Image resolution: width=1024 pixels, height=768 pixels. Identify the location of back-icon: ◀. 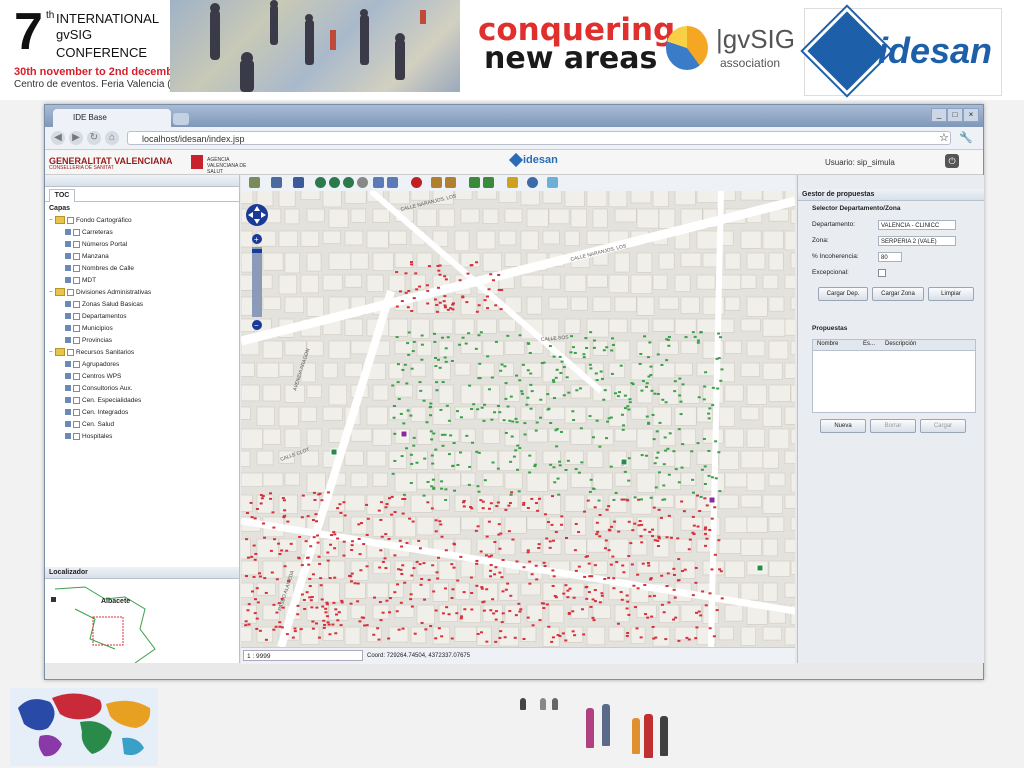
(58, 138).